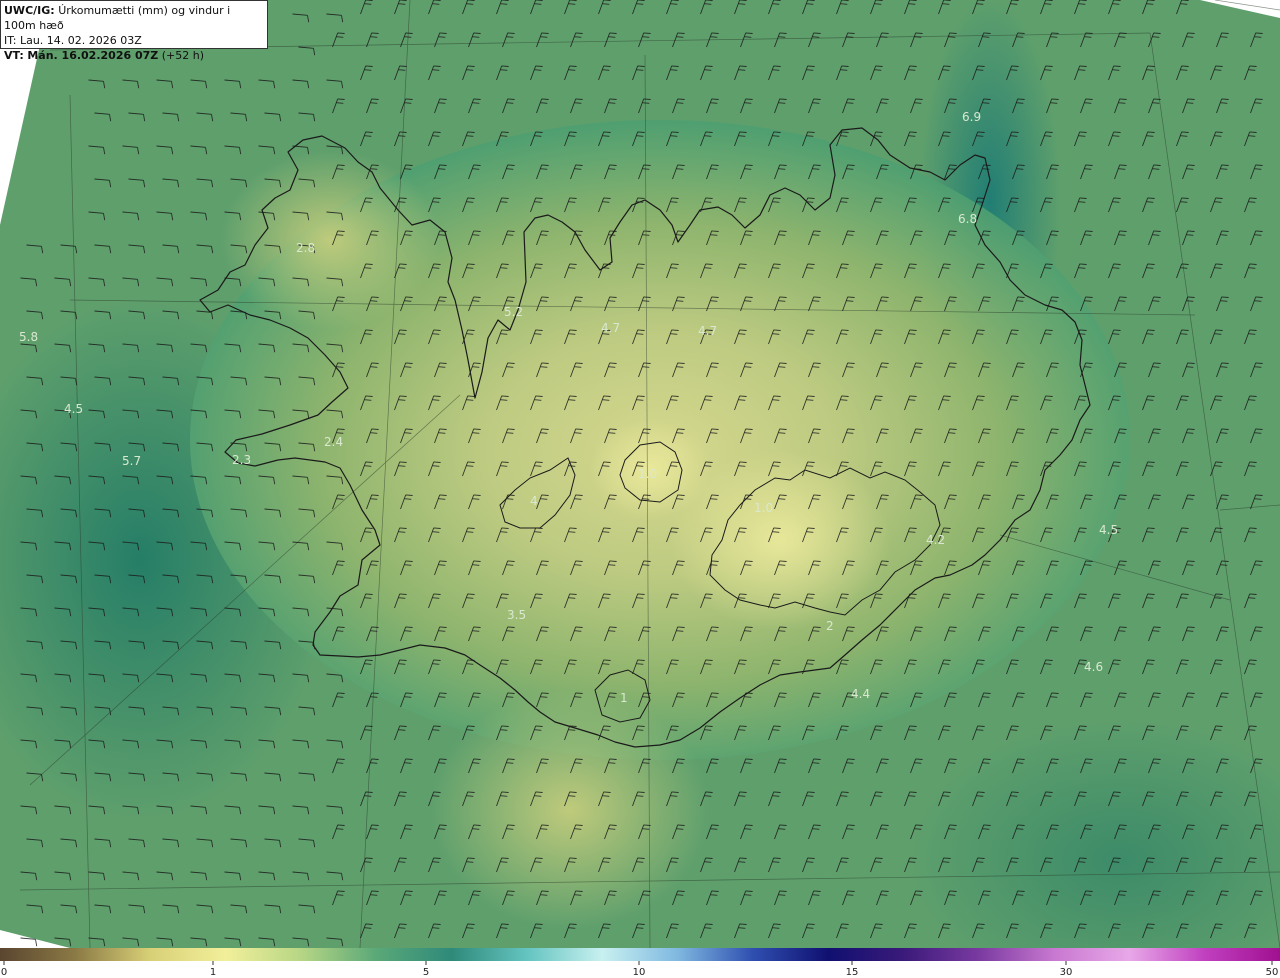 The width and height of the screenshot is (1280, 978). I want to click on value-label: 4.4, so click(860, 694).